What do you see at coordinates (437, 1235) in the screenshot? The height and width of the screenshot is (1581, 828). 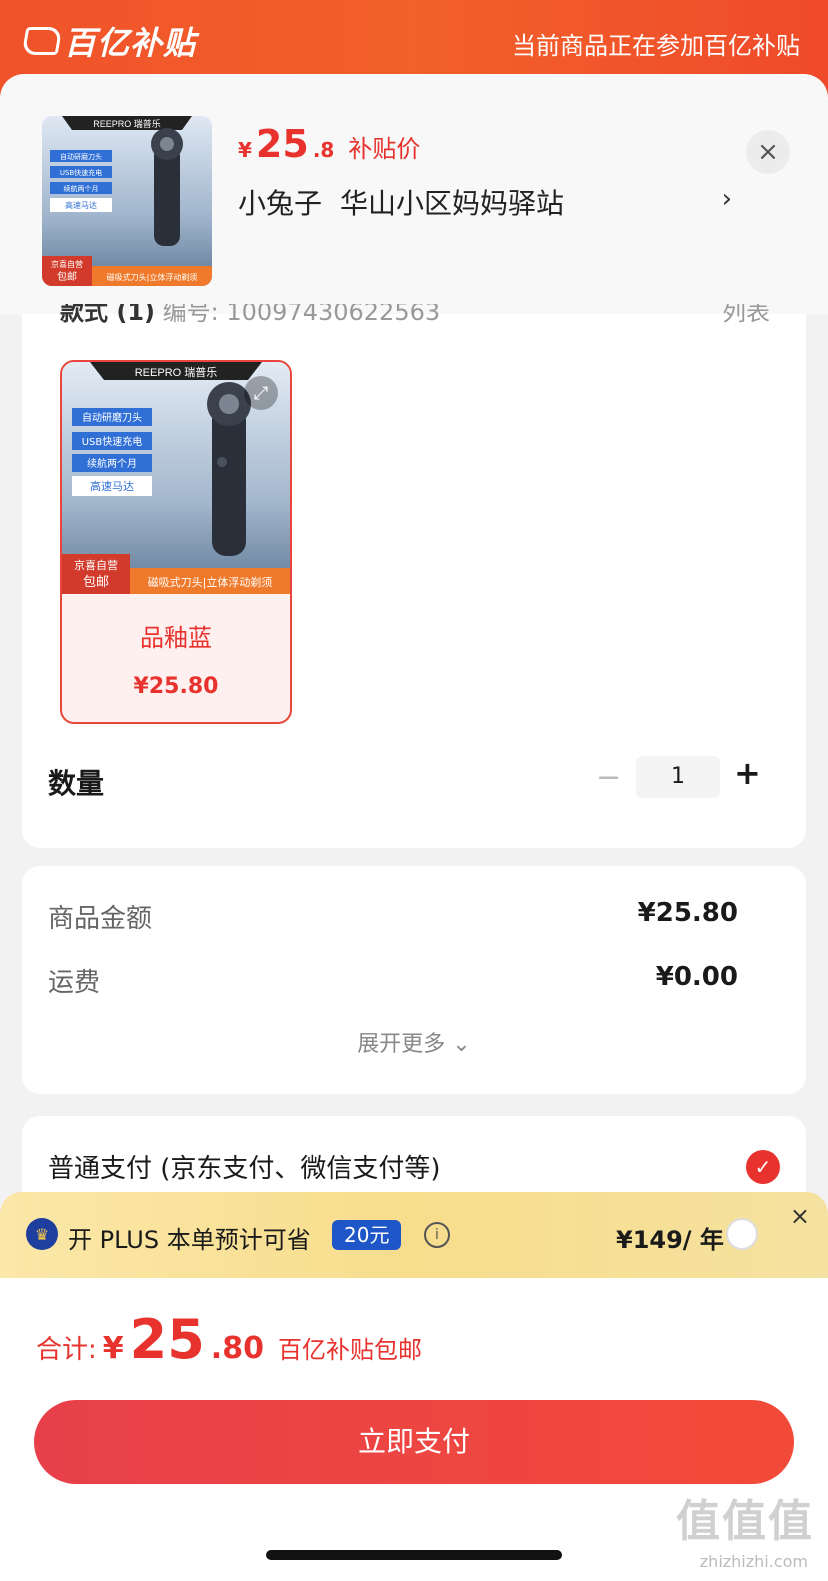 I see `info-icon: i` at bounding box center [437, 1235].